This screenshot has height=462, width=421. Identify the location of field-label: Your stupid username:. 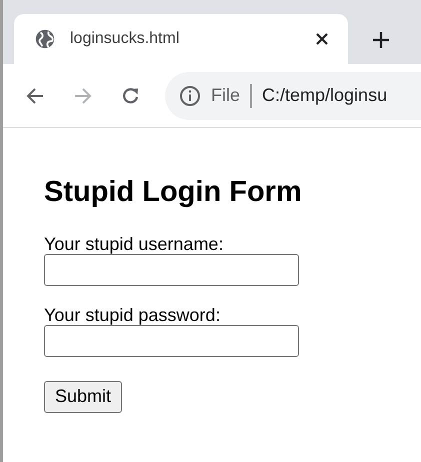
(134, 244).